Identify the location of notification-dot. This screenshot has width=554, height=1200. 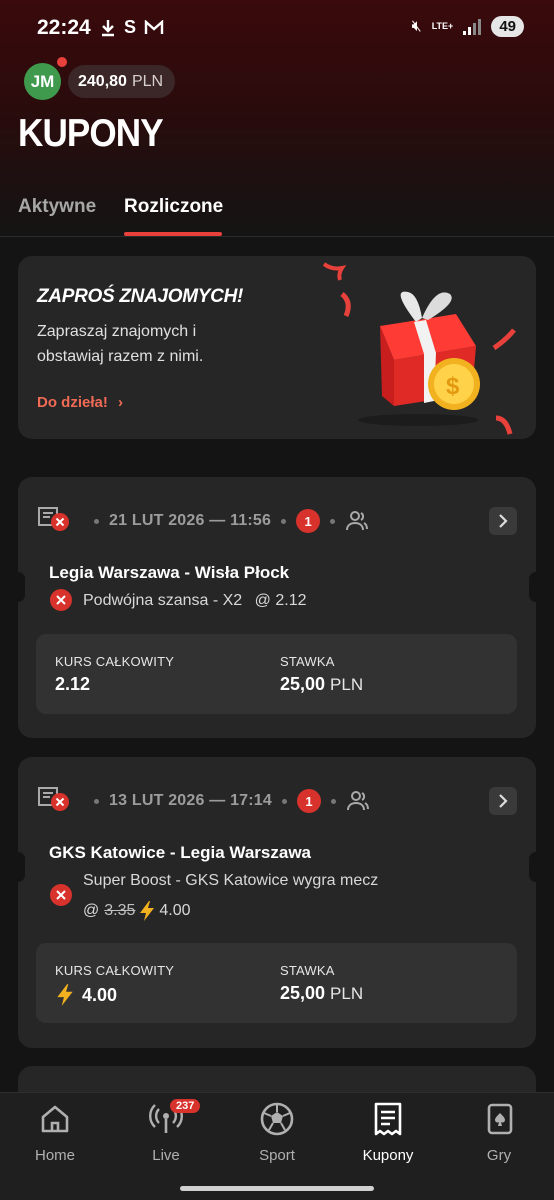
(62, 62).